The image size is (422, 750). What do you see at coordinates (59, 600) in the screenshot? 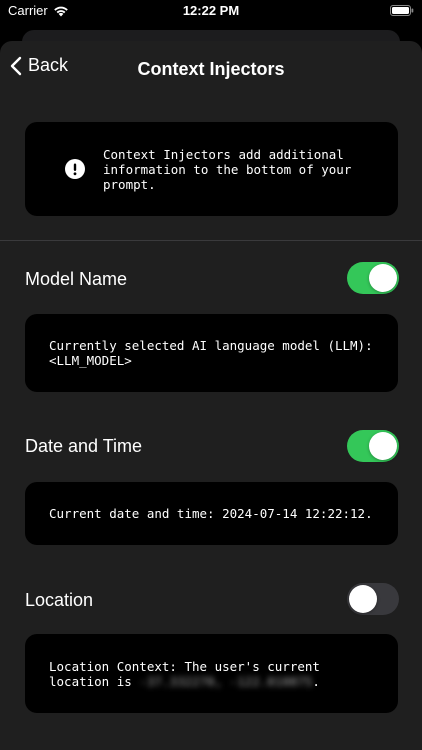
I see `location-label: Location` at bounding box center [59, 600].